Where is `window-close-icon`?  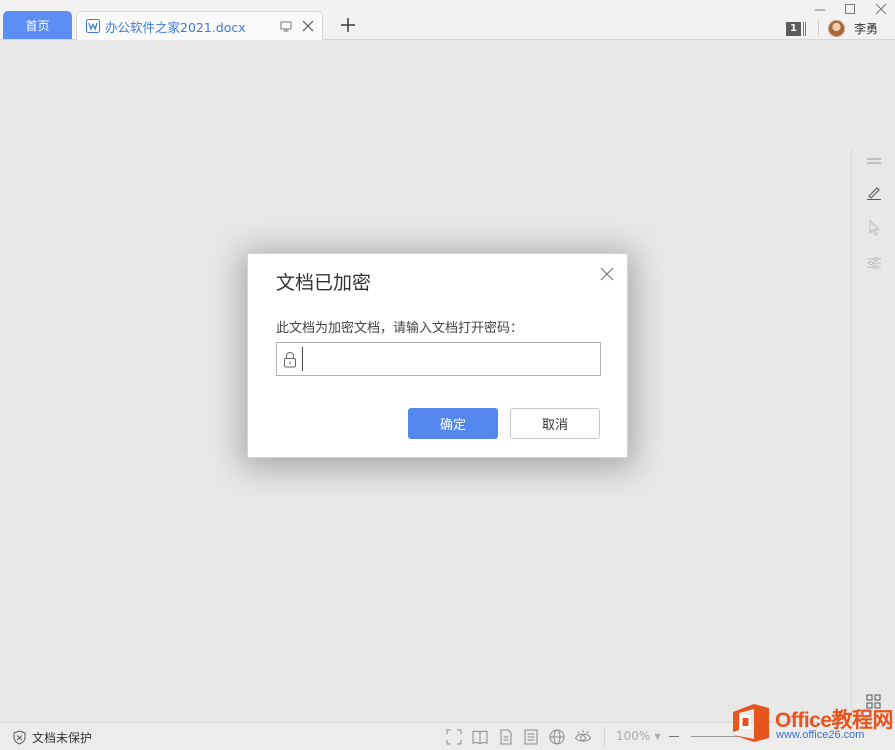 window-close-icon is located at coordinates (881, 9).